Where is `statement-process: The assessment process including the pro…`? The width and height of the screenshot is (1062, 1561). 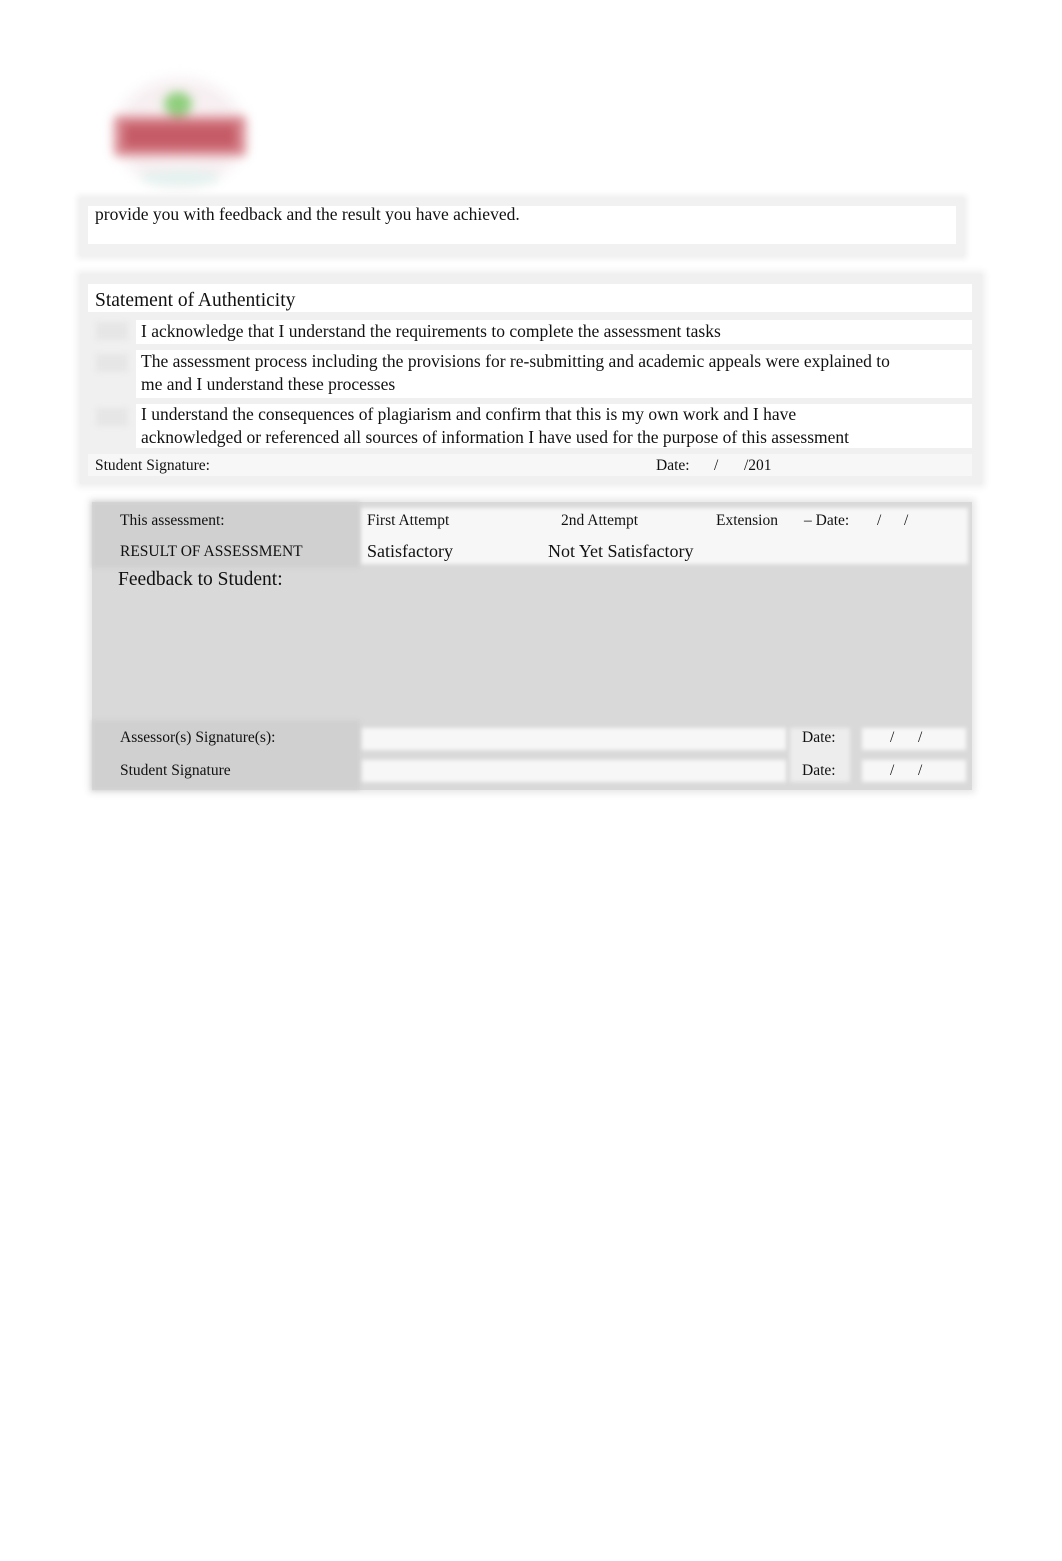 statement-process: The assessment process including the pro… is located at coordinates (515, 373).